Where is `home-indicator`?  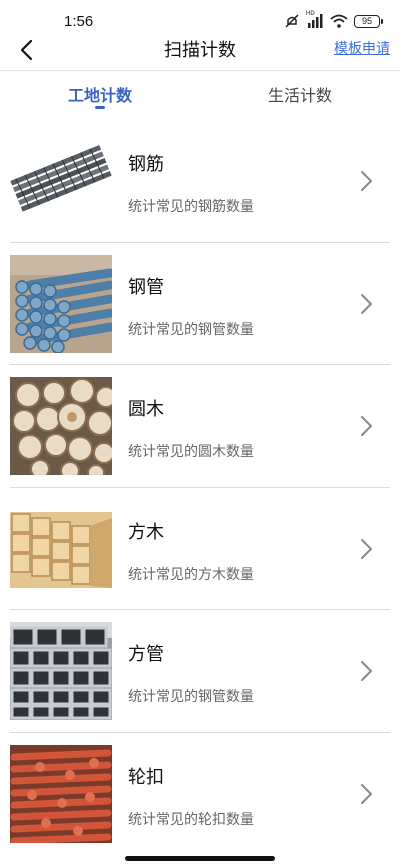
home-indicator is located at coordinates (200, 858).